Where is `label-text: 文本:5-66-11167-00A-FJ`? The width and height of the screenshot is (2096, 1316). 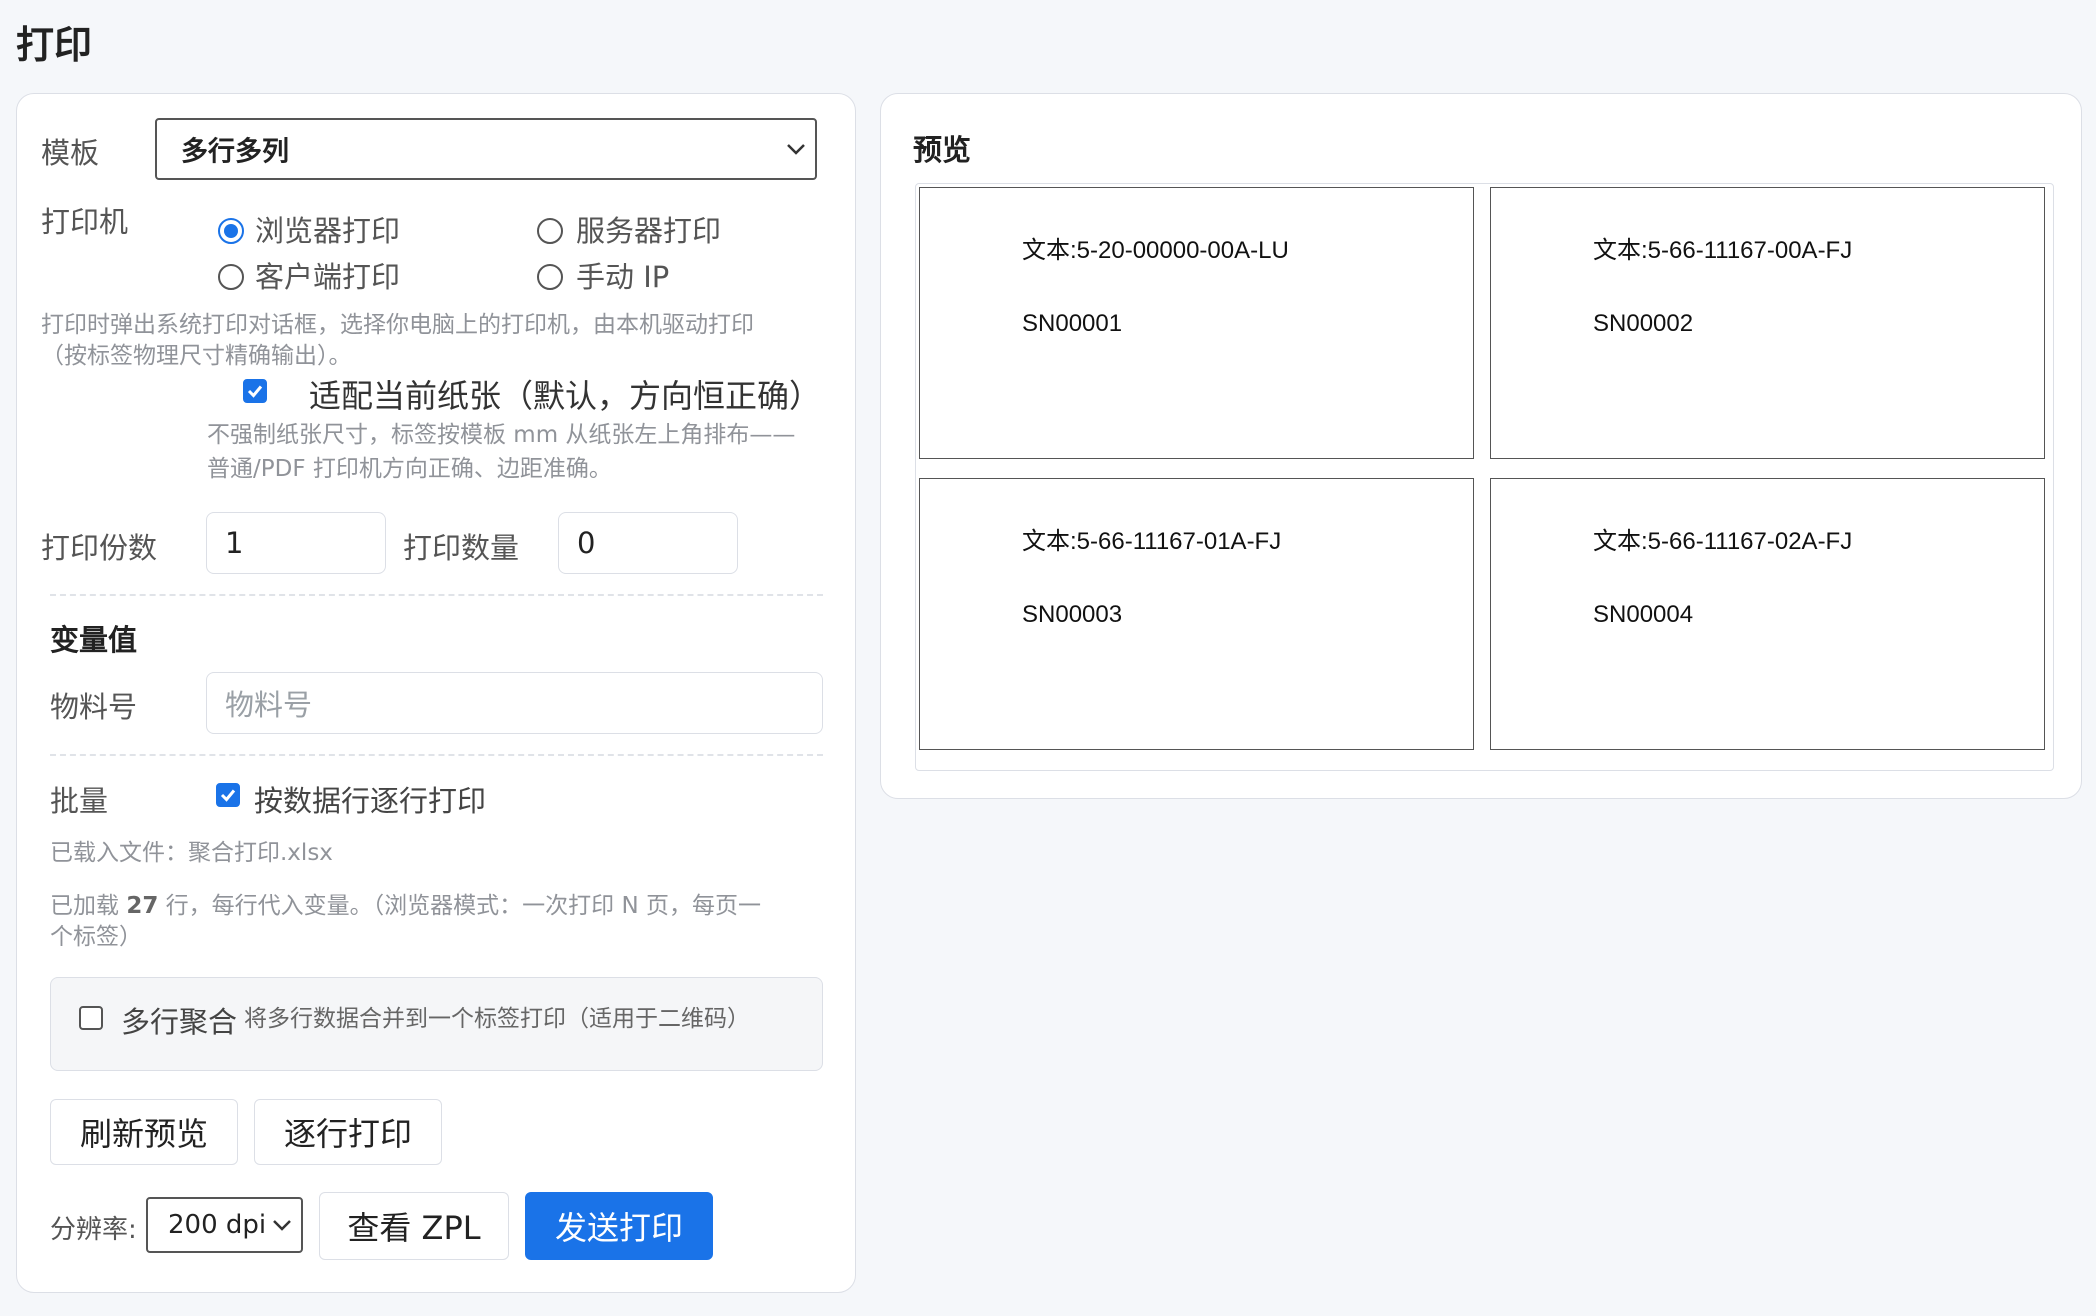
label-text: 文本:5-66-11167-00A-FJ is located at coordinates (1723, 250).